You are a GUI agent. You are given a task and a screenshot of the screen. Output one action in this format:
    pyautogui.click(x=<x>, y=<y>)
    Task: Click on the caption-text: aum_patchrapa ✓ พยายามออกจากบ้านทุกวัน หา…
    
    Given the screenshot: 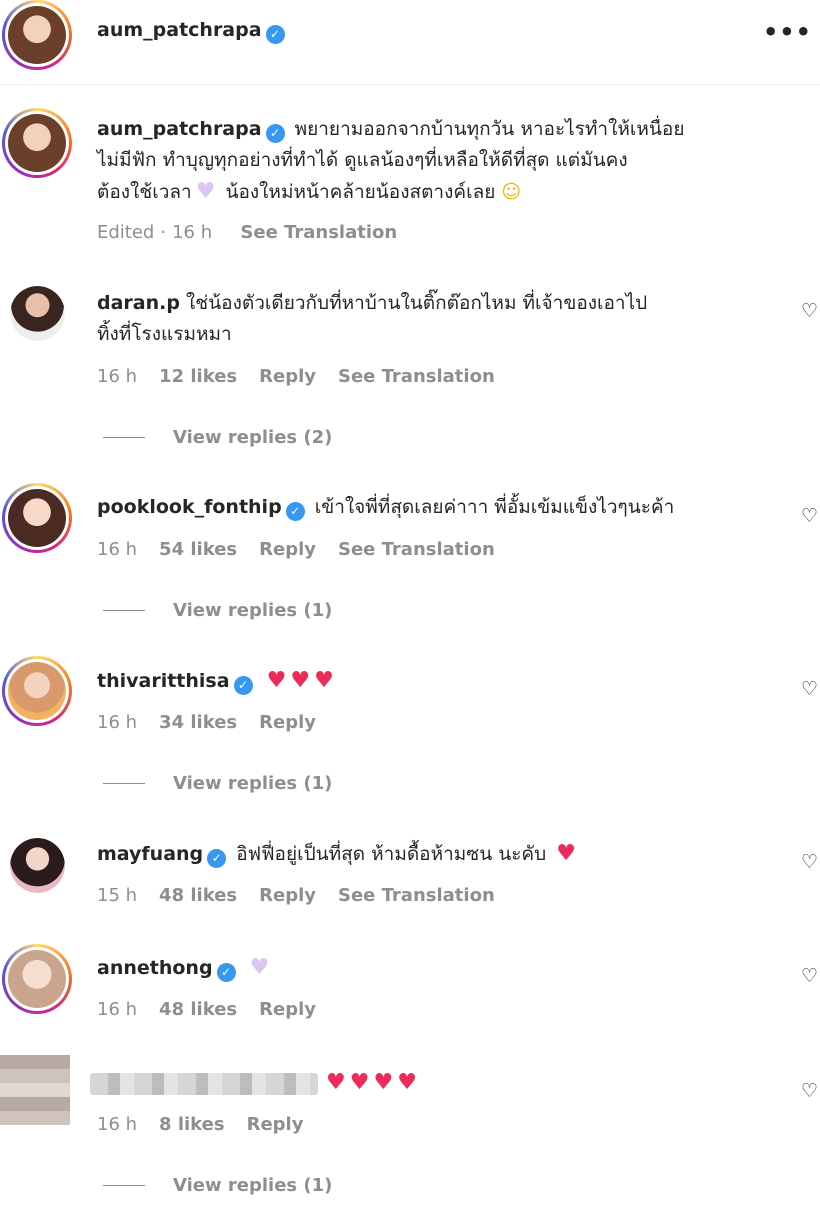 What is the action you would take?
    pyautogui.click(x=391, y=161)
    